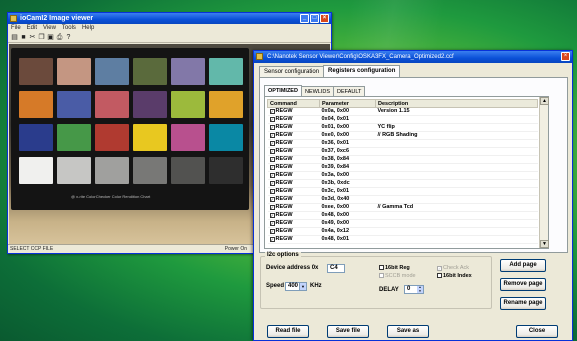 The width and height of the screenshot is (577, 341). What do you see at coordinates (50, 37) in the screenshot?
I see `paste-icon: ▣` at bounding box center [50, 37].